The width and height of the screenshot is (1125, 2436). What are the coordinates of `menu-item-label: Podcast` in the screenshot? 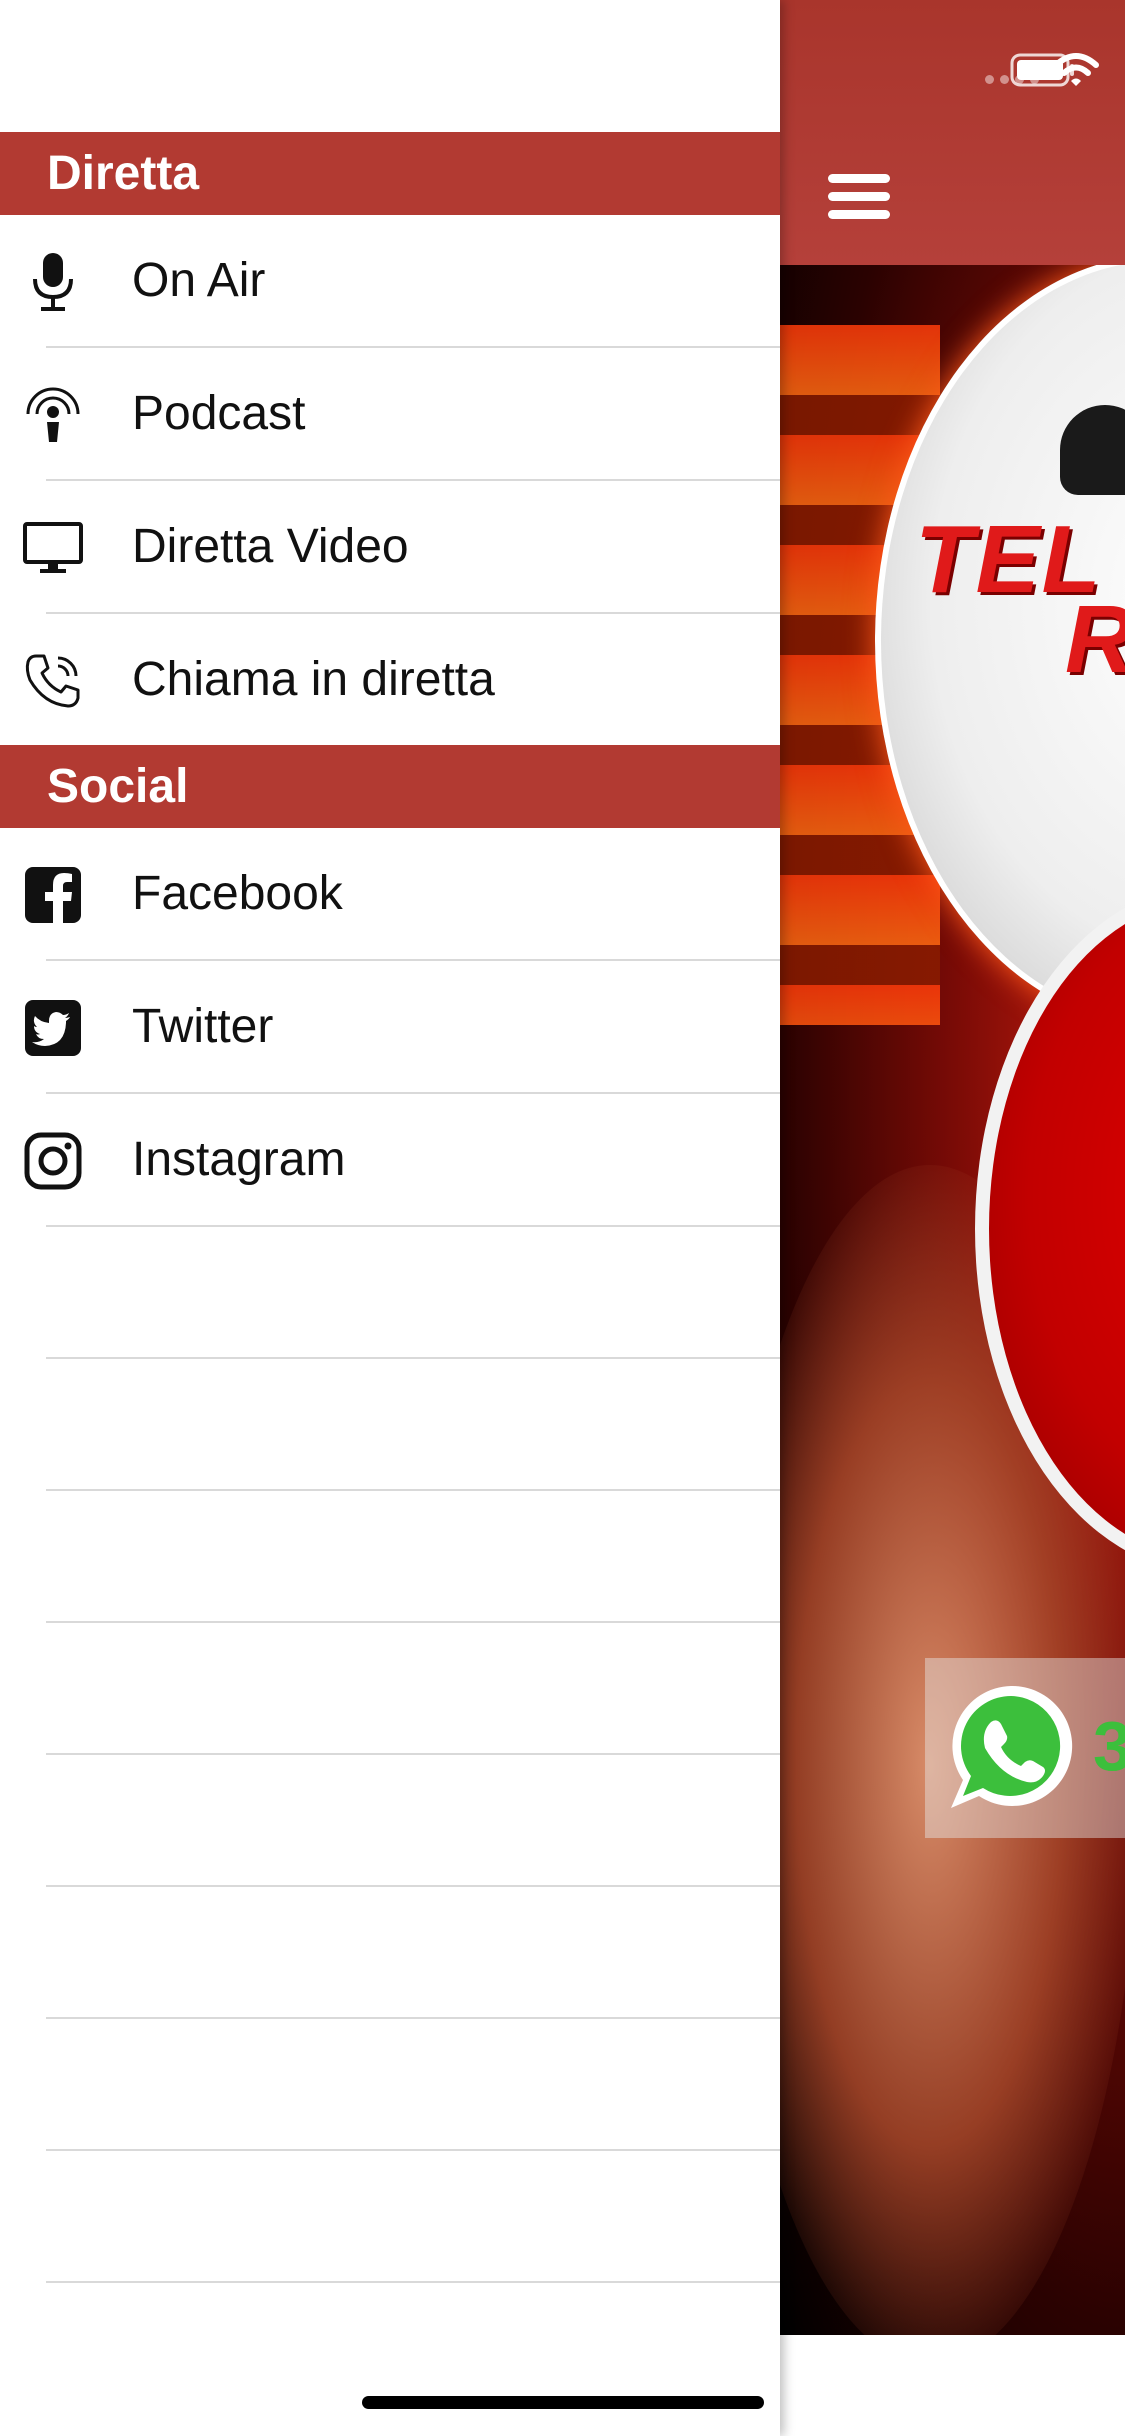 It's located at (219, 413).